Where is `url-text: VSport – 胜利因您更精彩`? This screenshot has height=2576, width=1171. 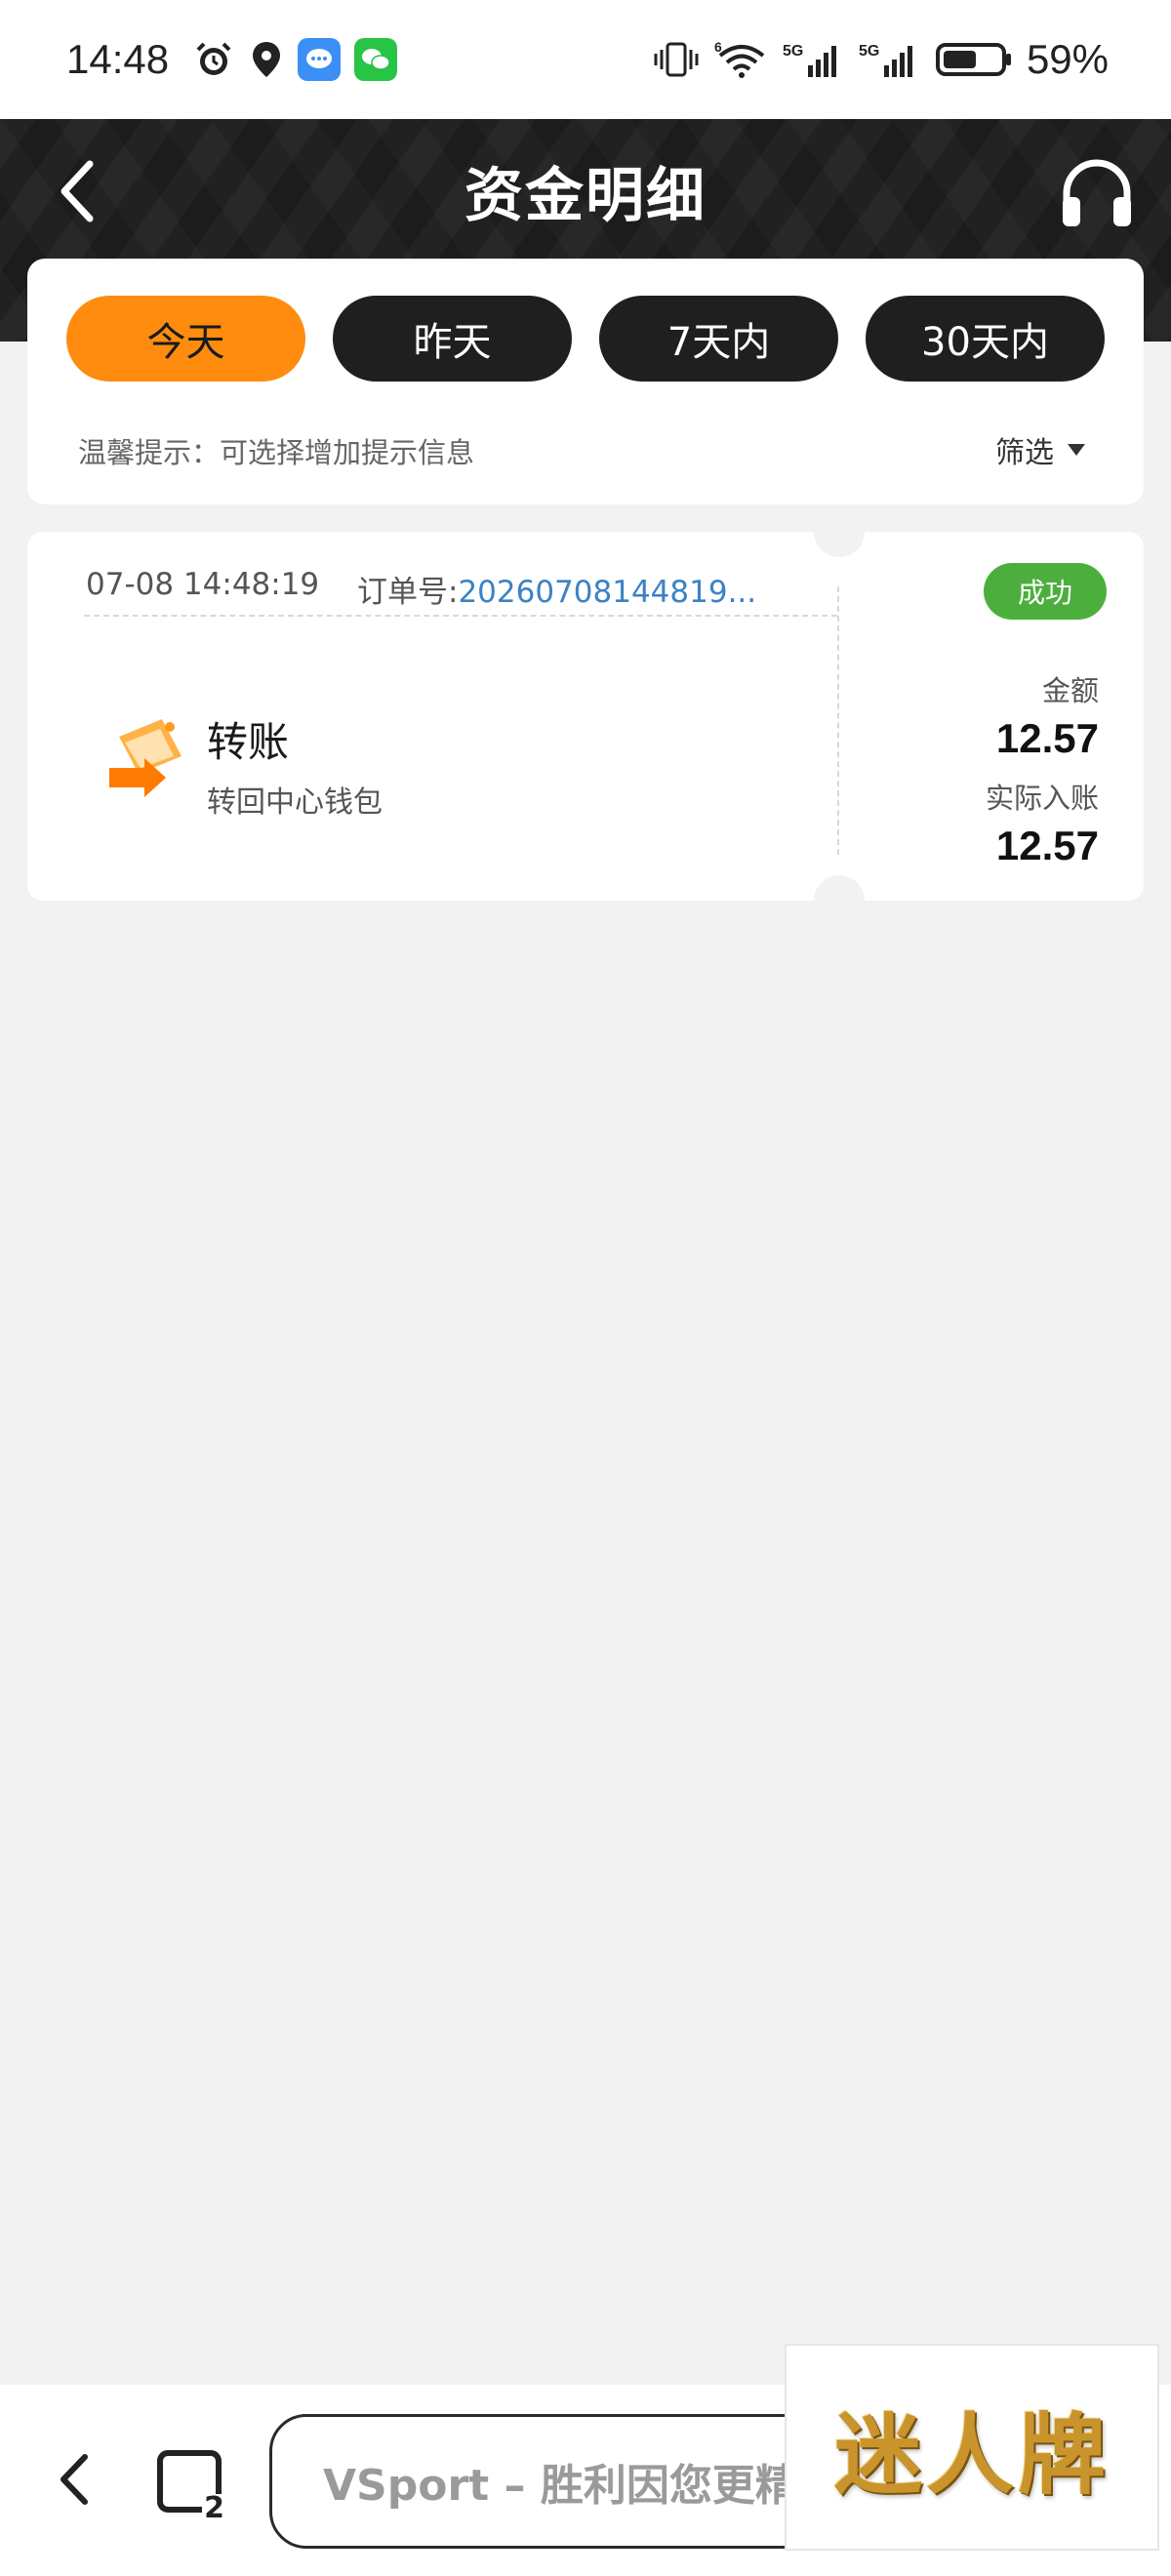
url-text: VSport – 胜利因您更精彩 is located at coordinates (582, 2486).